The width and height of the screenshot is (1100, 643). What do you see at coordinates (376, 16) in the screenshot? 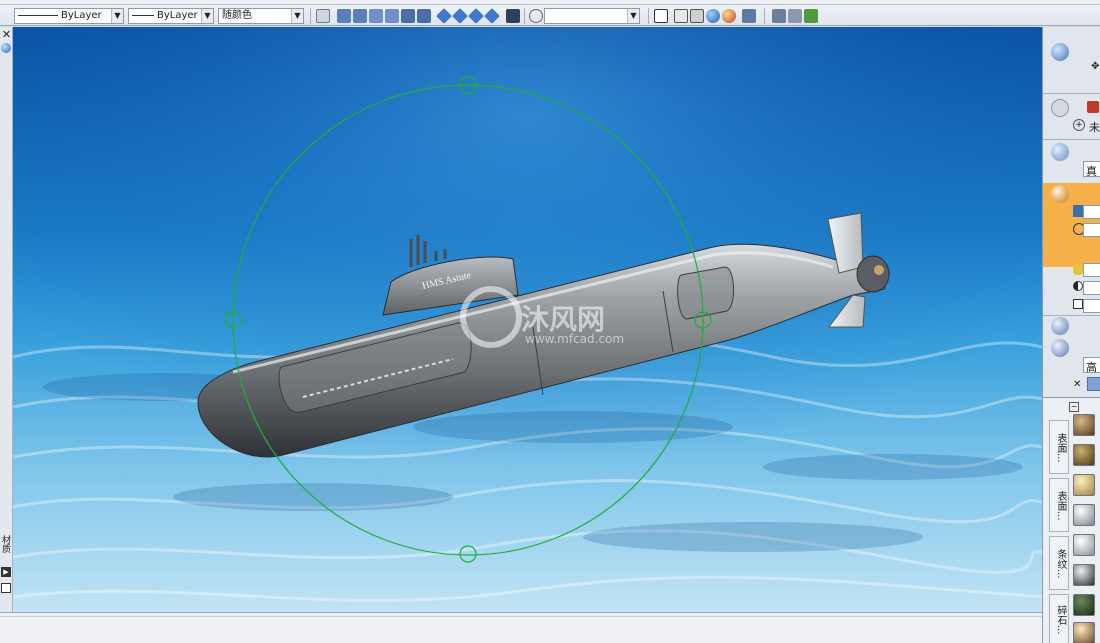
I see `left-view-icon` at bounding box center [376, 16].